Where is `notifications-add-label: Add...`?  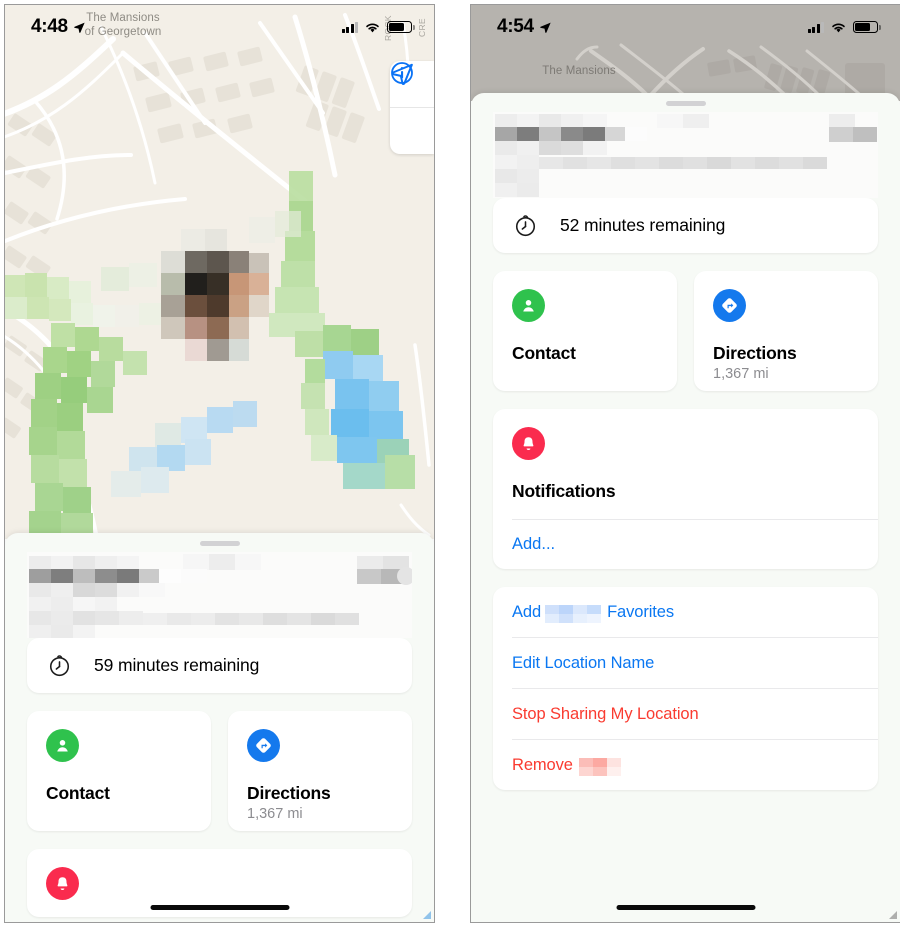 notifications-add-label: Add... is located at coordinates (534, 544).